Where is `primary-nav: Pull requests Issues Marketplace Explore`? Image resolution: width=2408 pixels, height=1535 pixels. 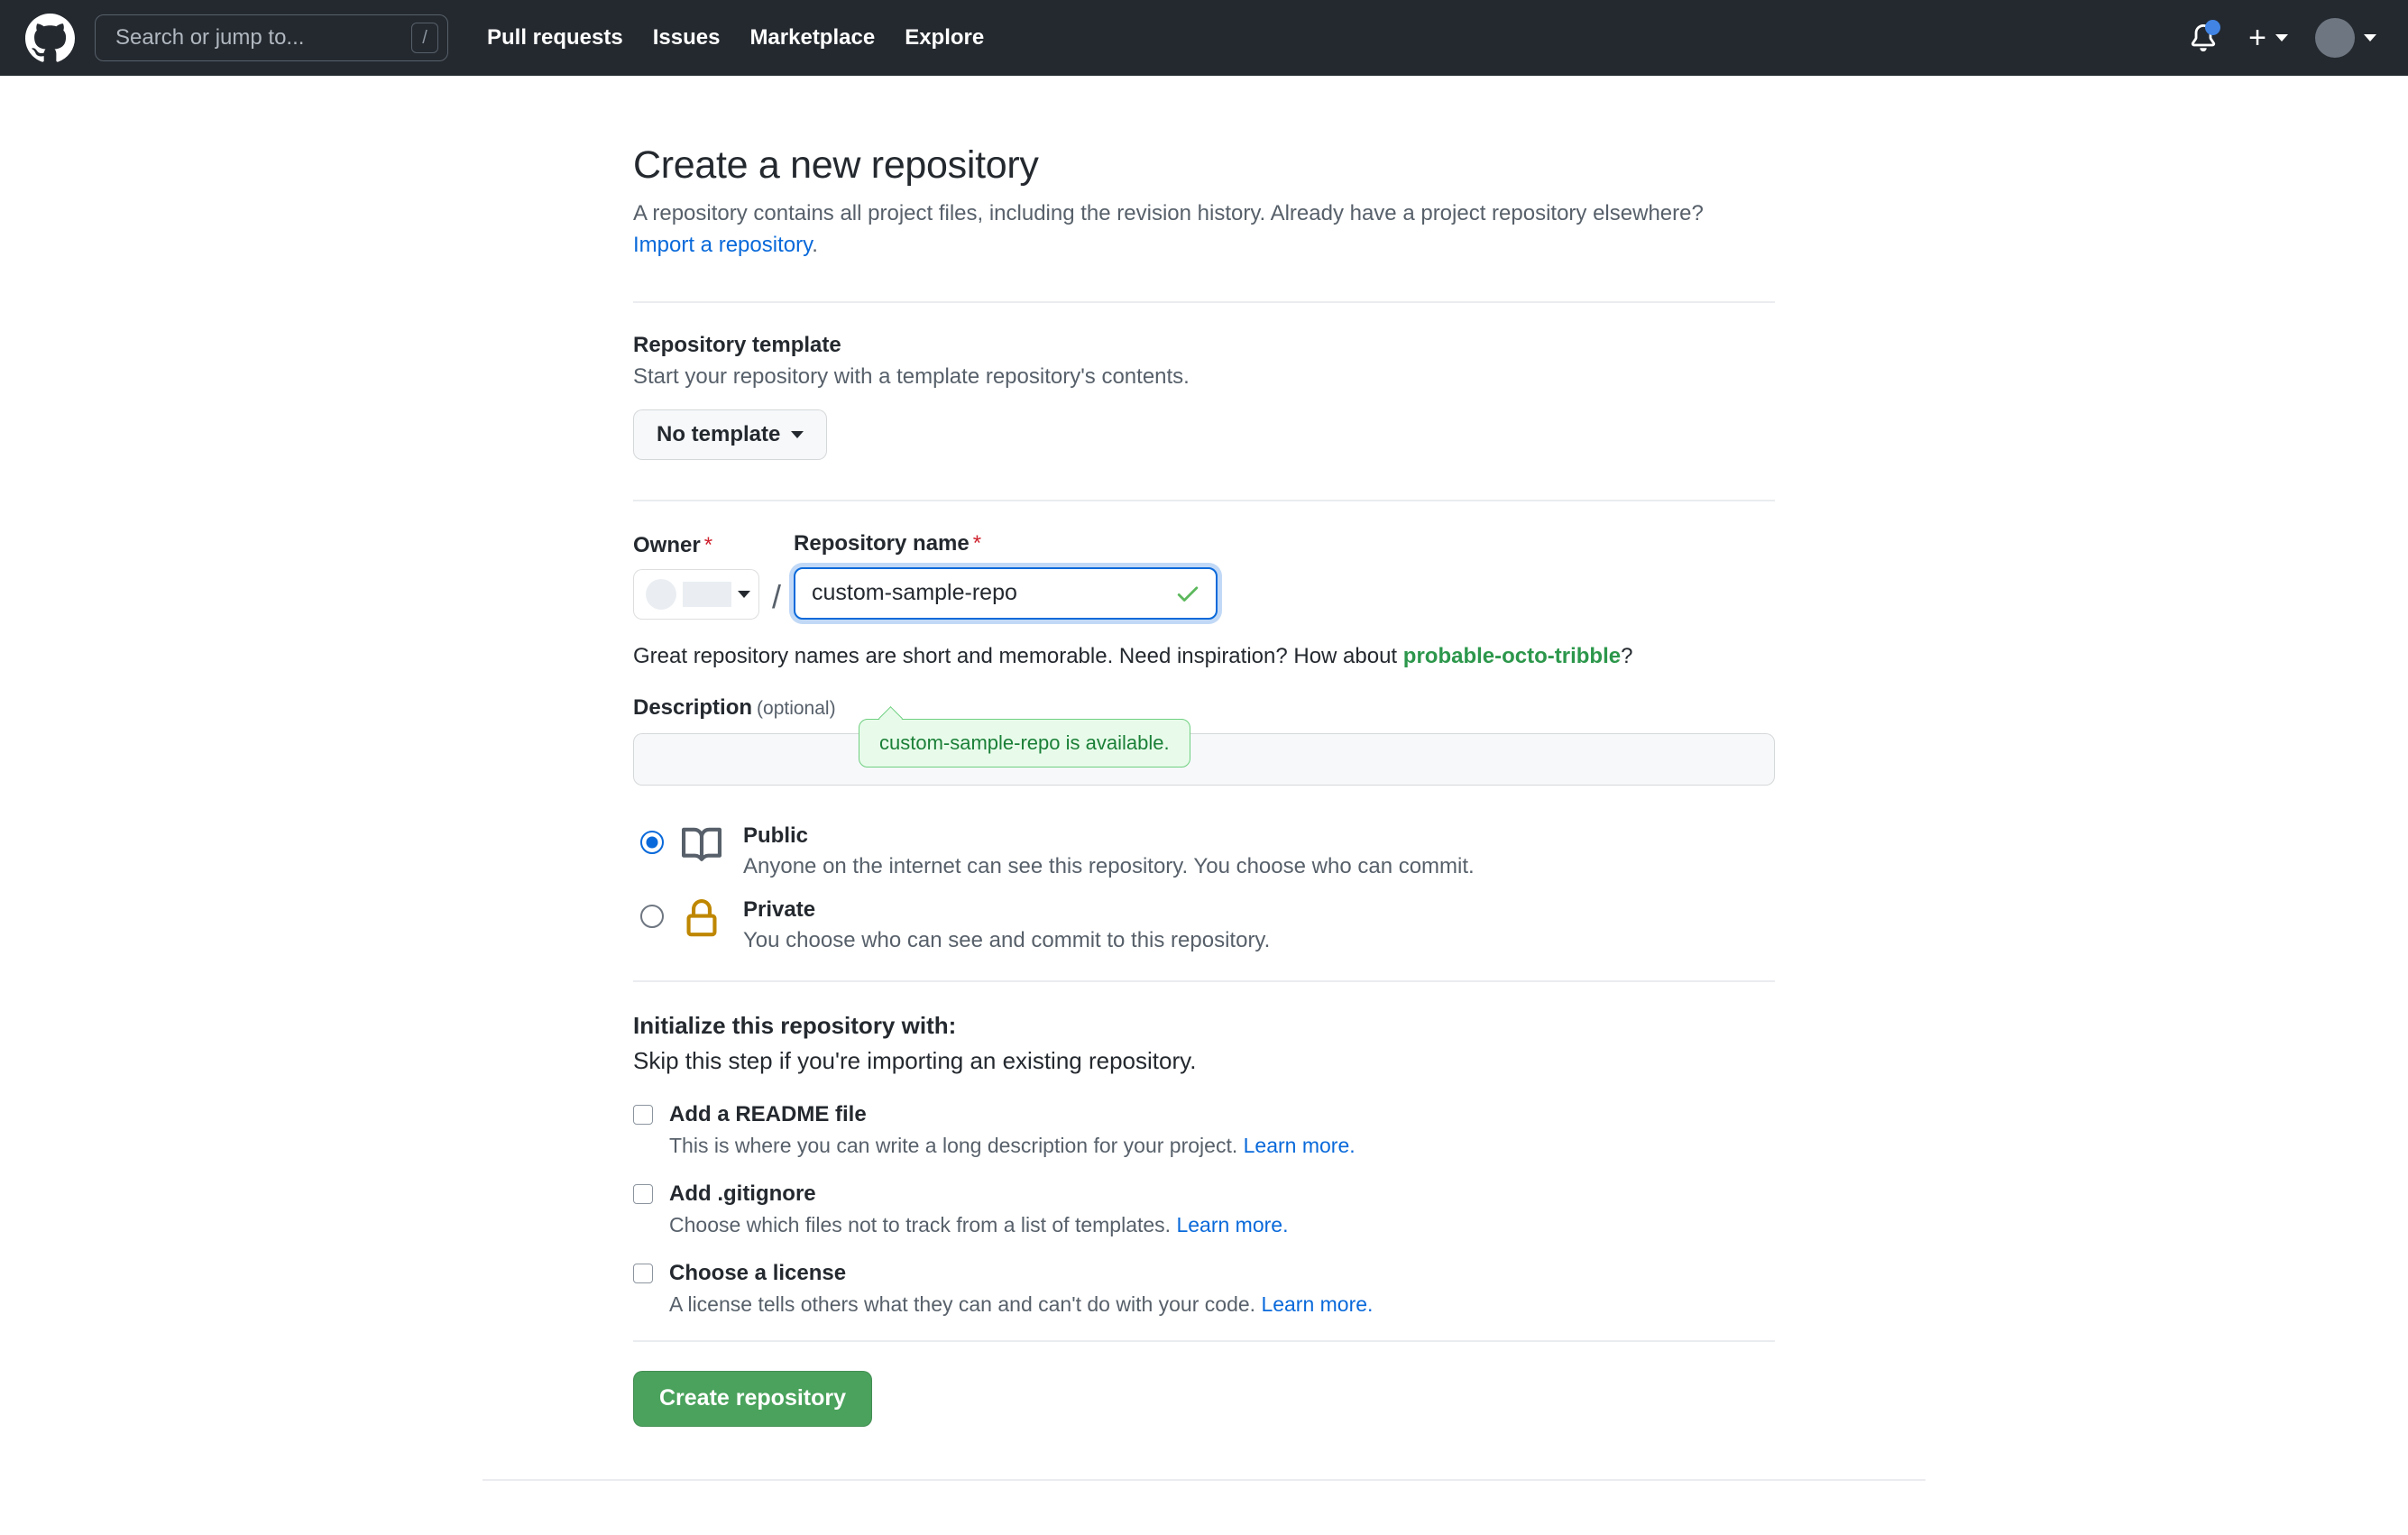 primary-nav: Pull requests Issues Marketplace Explore is located at coordinates (735, 38).